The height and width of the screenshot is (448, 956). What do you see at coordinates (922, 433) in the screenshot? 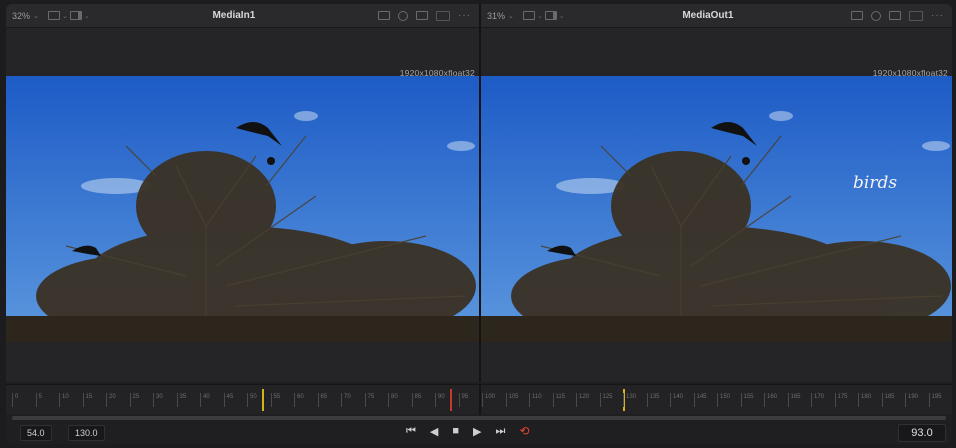
I see `current-frame-field: 93.0` at bounding box center [922, 433].